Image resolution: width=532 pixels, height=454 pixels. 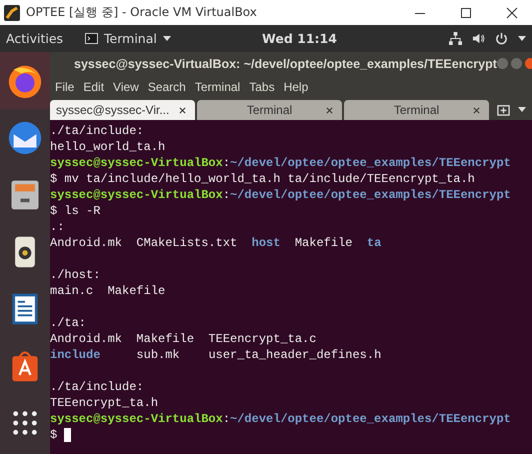 What do you see at coordinates (104, 403) in the screenshot?
I see `output-line: TEEencrypt_ta.h` at bounding box center [104, 403].